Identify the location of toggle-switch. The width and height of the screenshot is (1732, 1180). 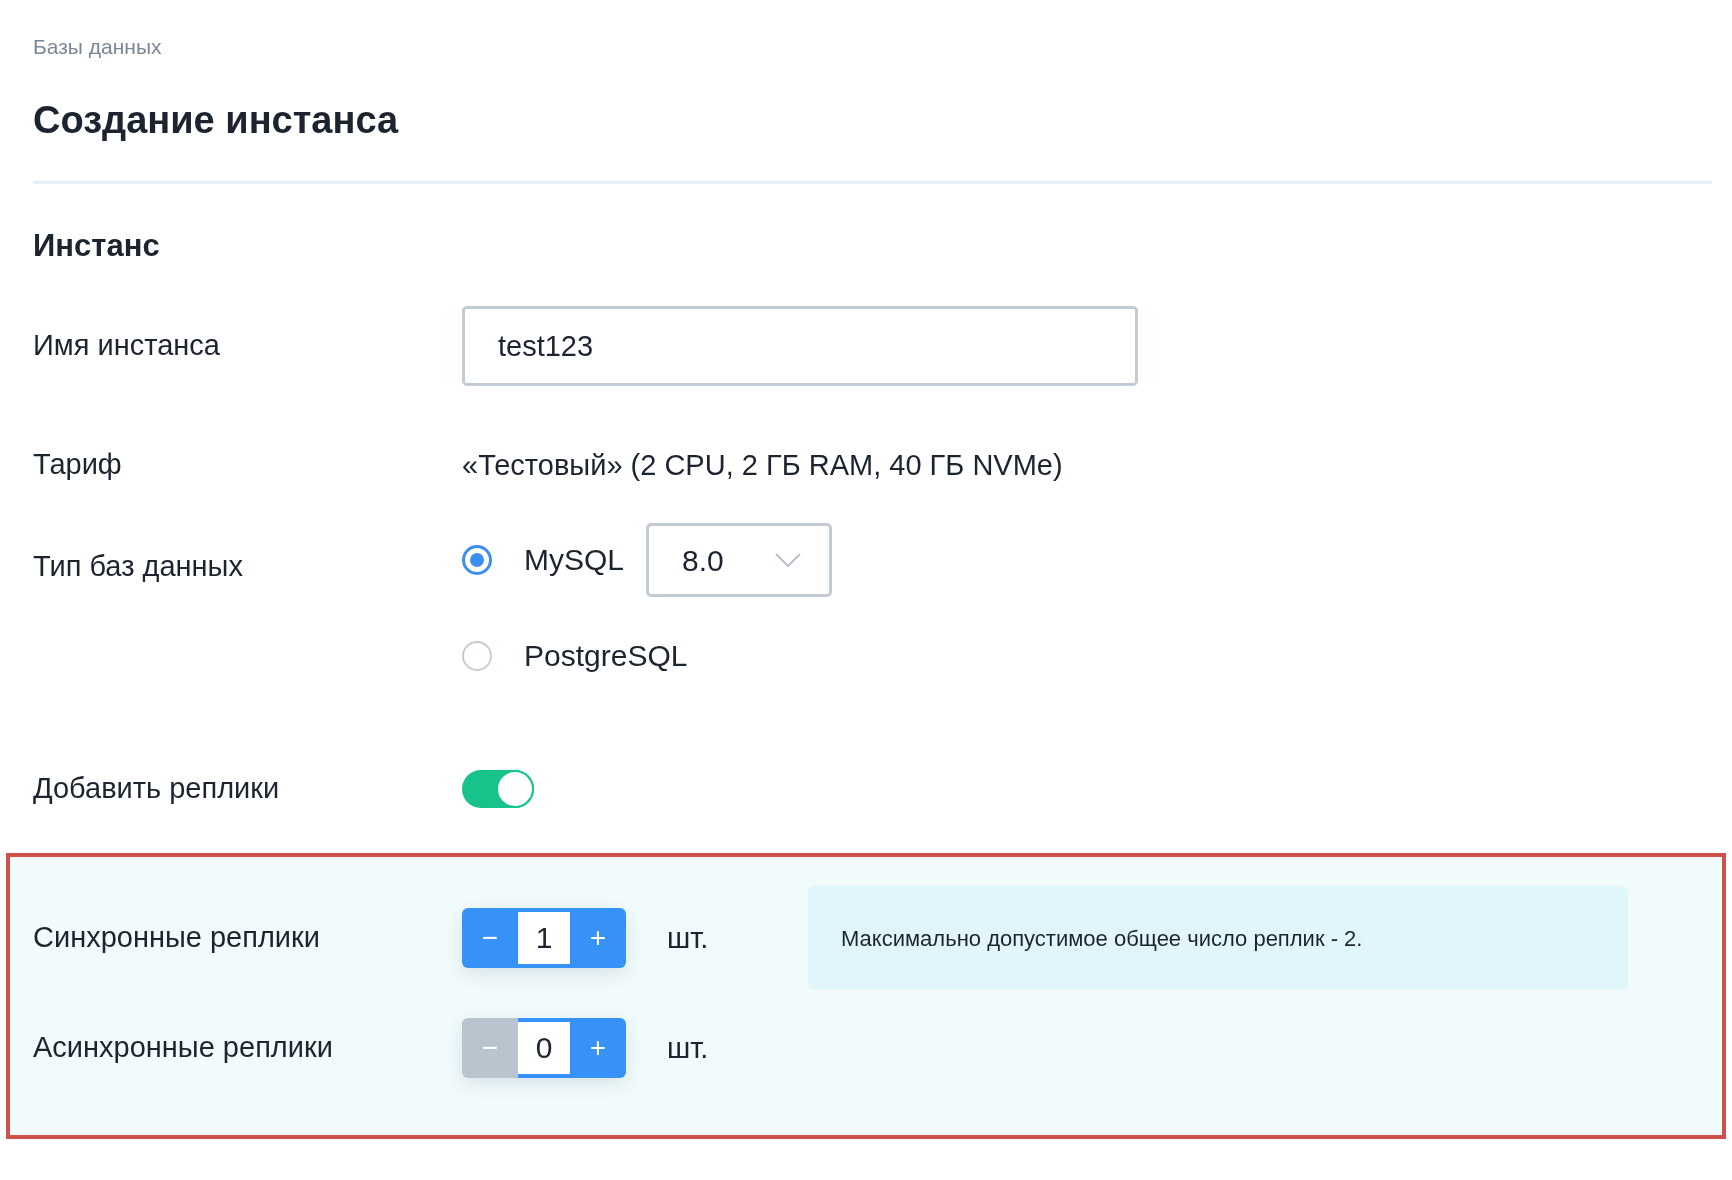
(498, 789).